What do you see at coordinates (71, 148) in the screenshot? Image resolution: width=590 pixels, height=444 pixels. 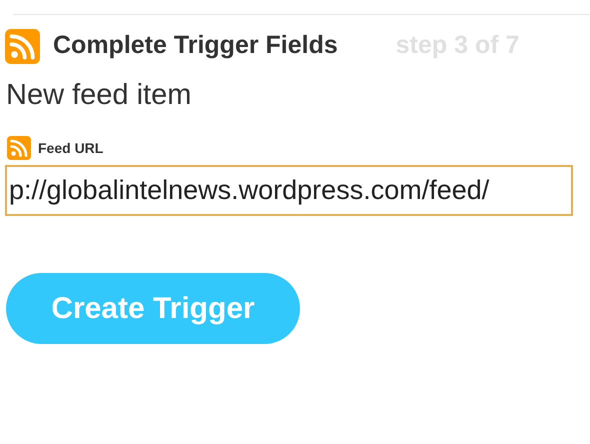 I see `field-label: Feed URL` at bounding box center [71, 148].